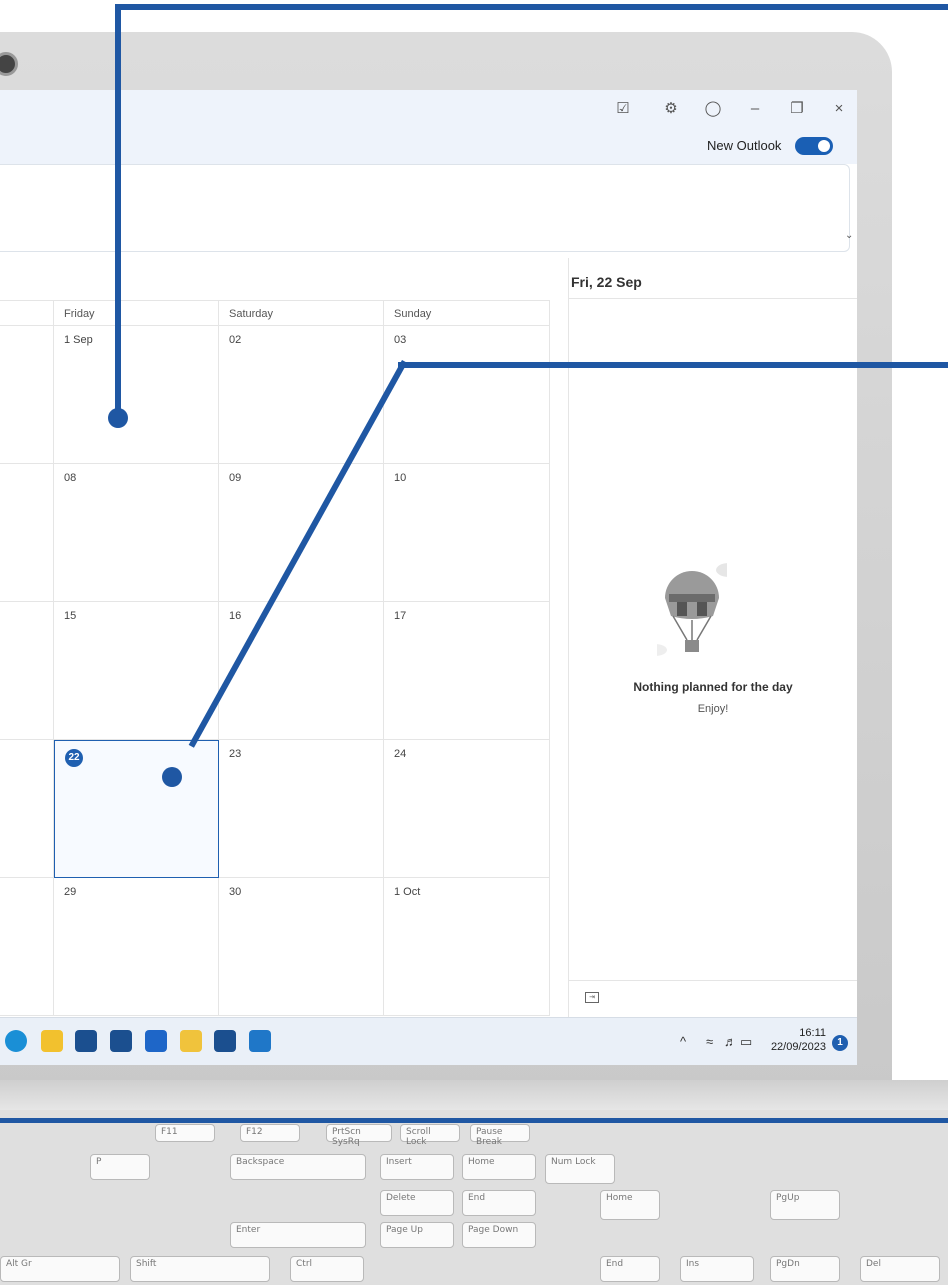  Describe the element at coordinates (417, 1167) in the screenshot. I see `key: Insert` at that location.